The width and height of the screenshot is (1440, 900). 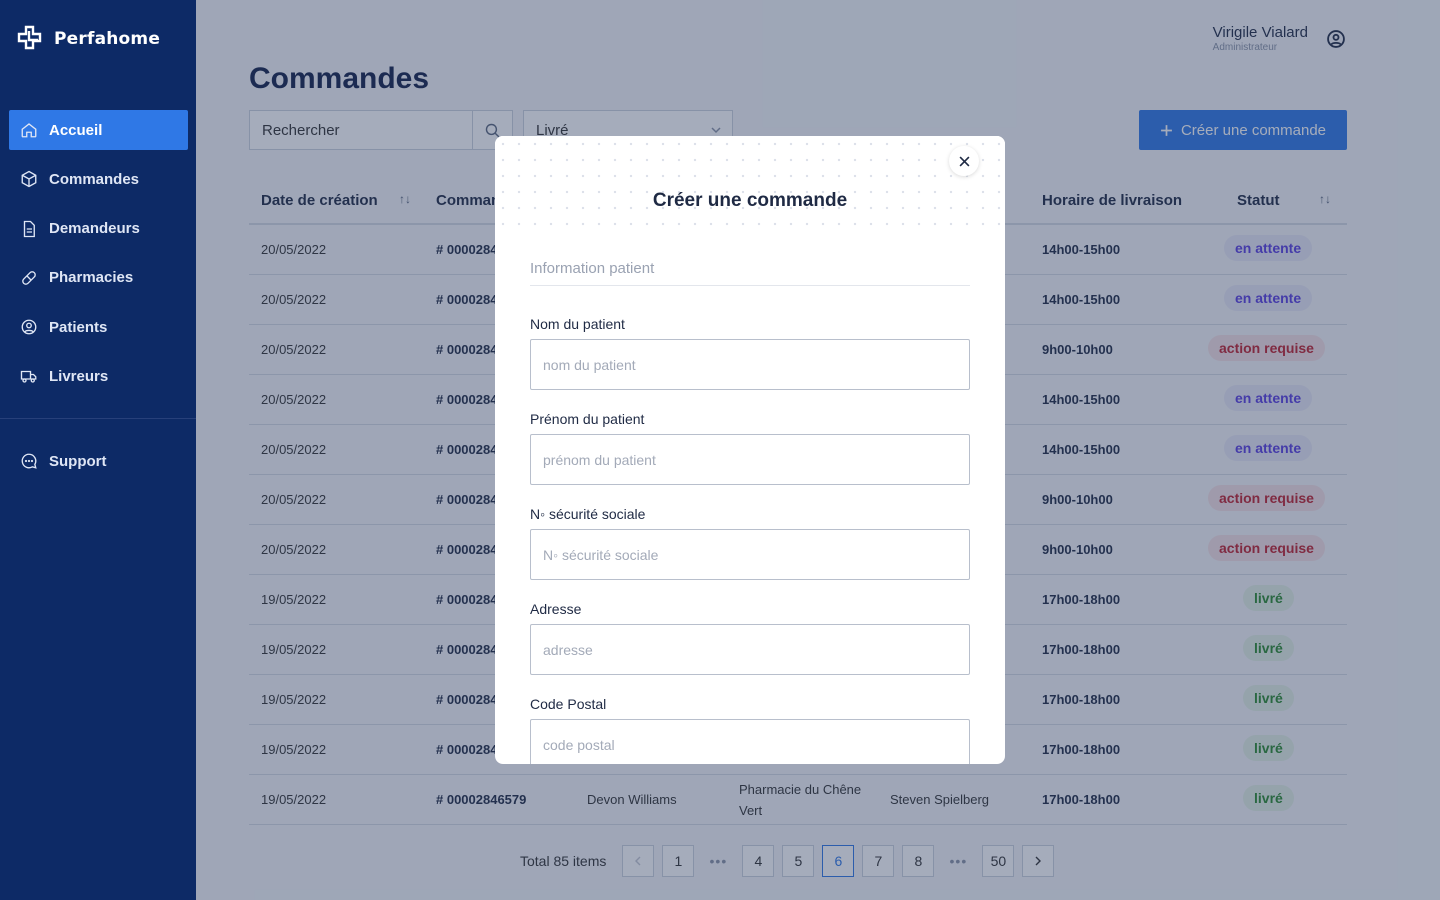 What do you see at coordinates (29, 37) in the screenshot?
I see `logo-icon` at bounding box center [29, 37].